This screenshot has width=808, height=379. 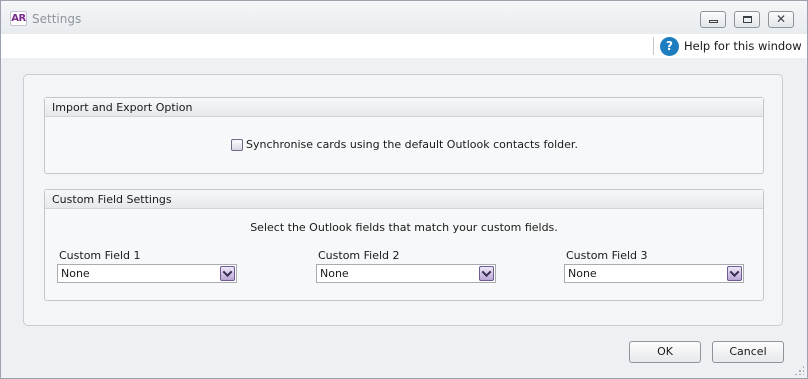 I want to click on title-bar: AR Settings ✕, so click(x=404, y=17).